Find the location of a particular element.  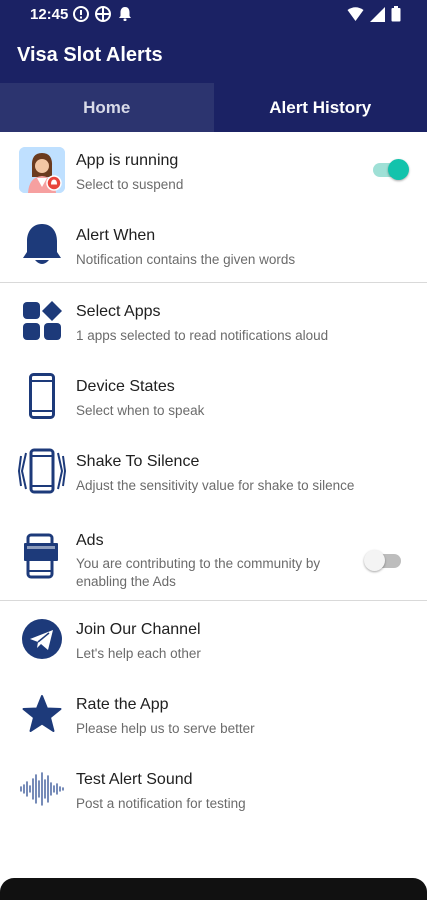

item-title: App is running is located at coordinates (127, 160).